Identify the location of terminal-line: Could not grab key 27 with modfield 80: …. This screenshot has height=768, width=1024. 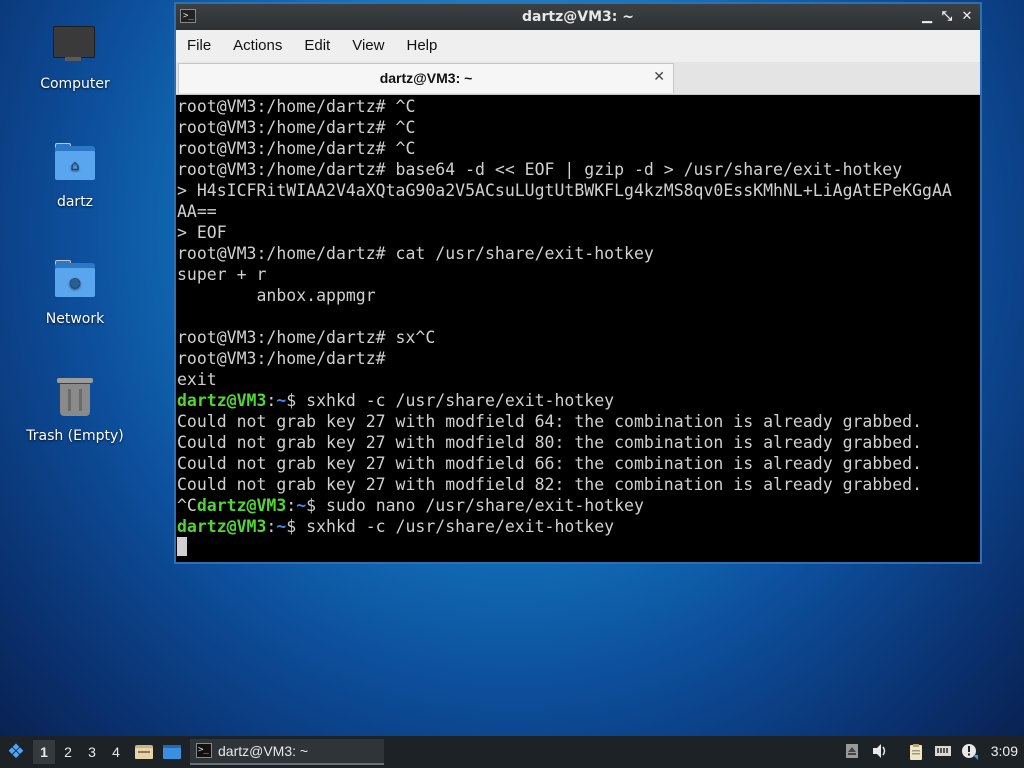
(578, 442).